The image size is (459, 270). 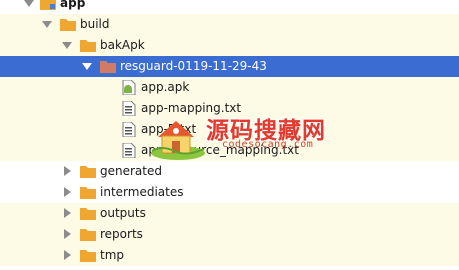 What do you see at coordinates (229, 255) in the screenshot?
I see `tree-item-tmp: tmp` at bounding box center [229, 255].